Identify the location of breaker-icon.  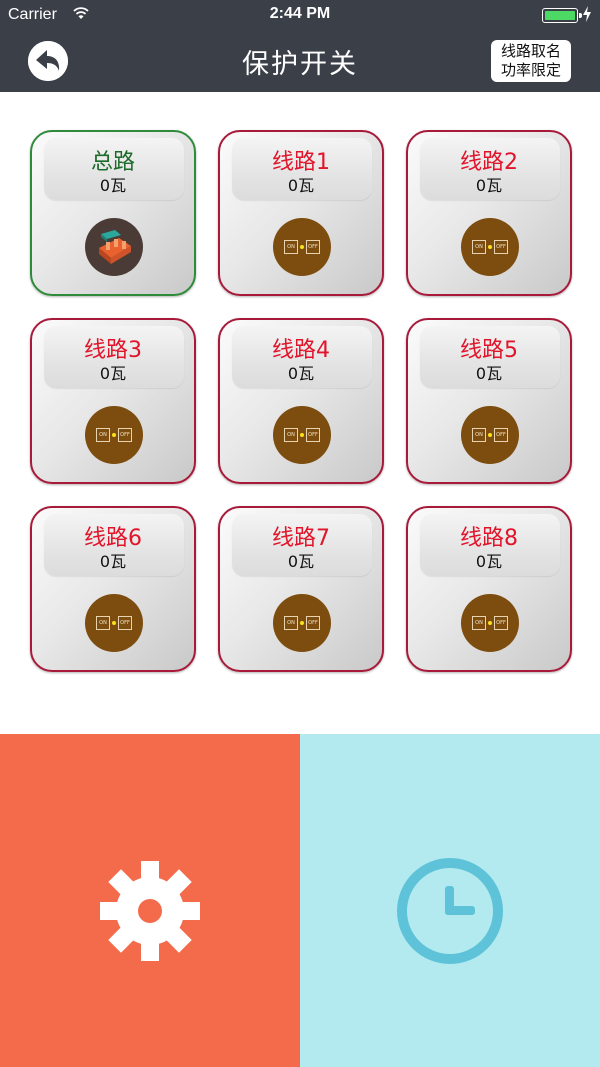
(114, 247).